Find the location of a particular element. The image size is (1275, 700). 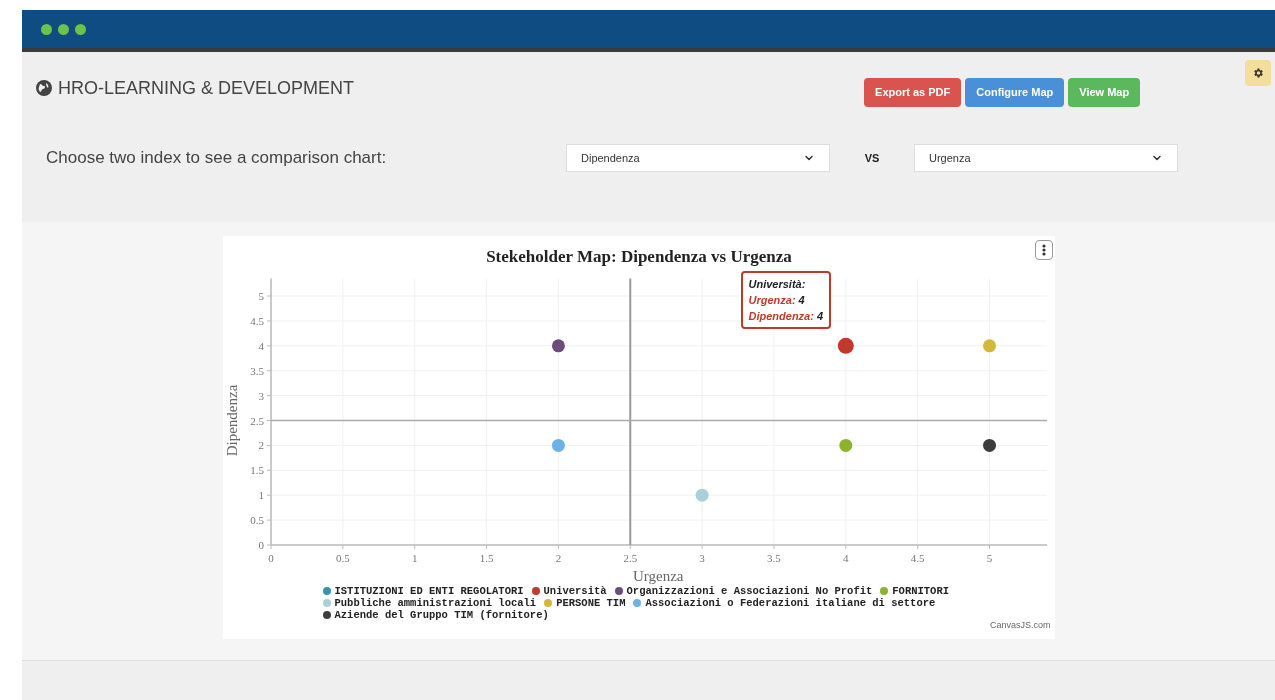

legend-label: ISTITUZIONI ED ENTI REGOLATORI is located at coordinates (429, 591).